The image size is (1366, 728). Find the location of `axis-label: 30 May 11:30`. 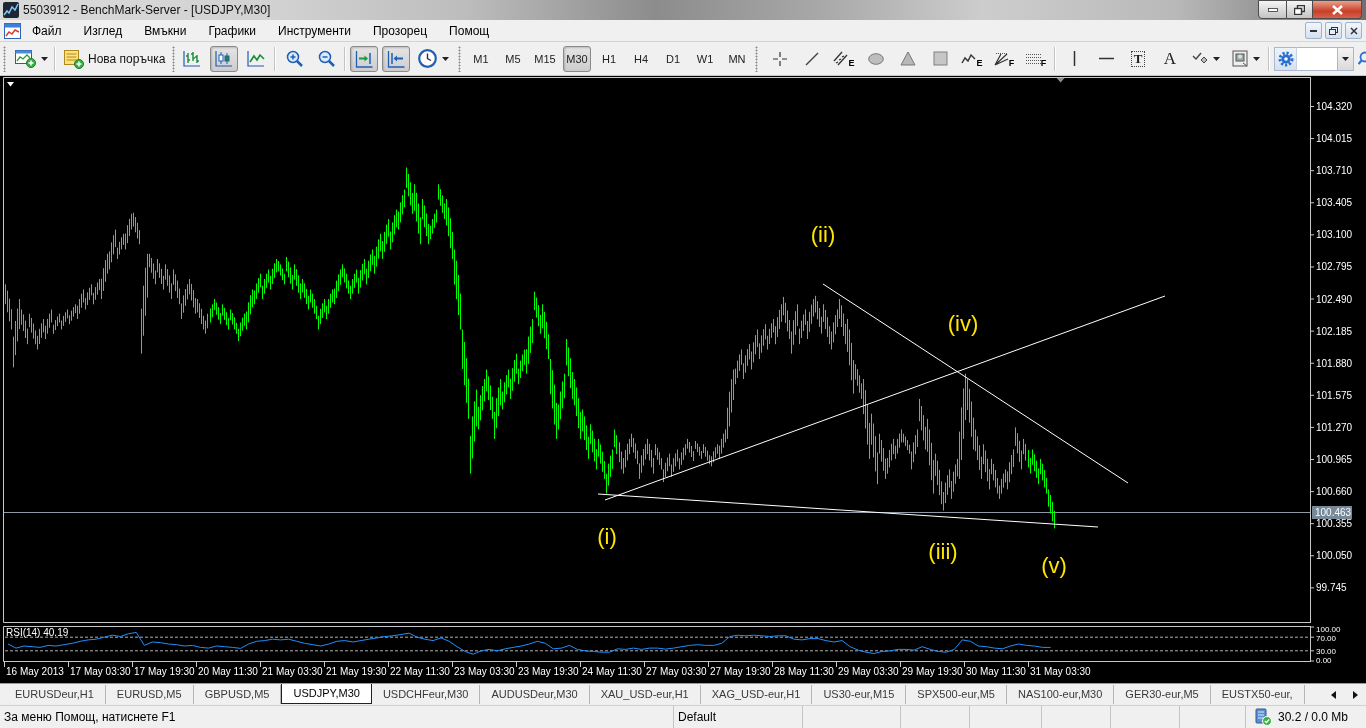

axis-label: 30 May 11:30 is located at coordinates (996, 671).